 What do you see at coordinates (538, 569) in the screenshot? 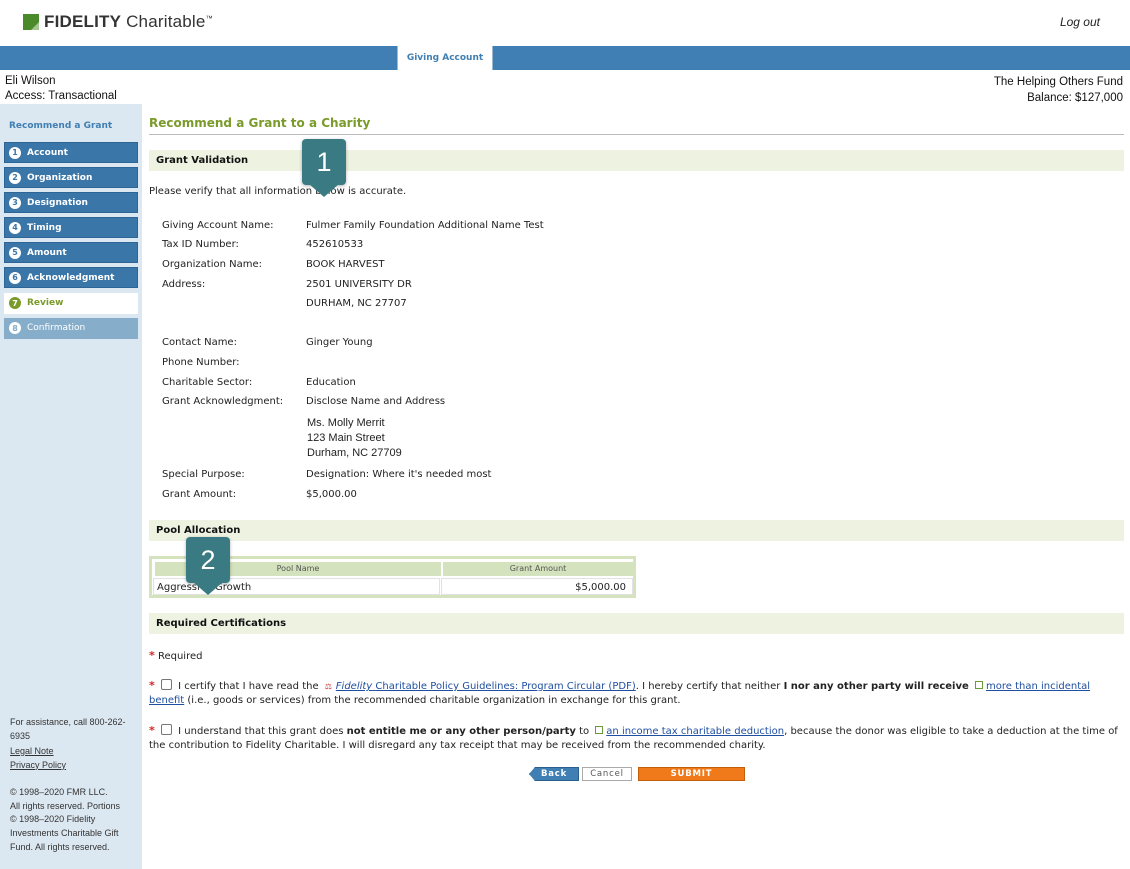
I see `column-grant-amount: Grant Amount` at bounding box center [538, 569].